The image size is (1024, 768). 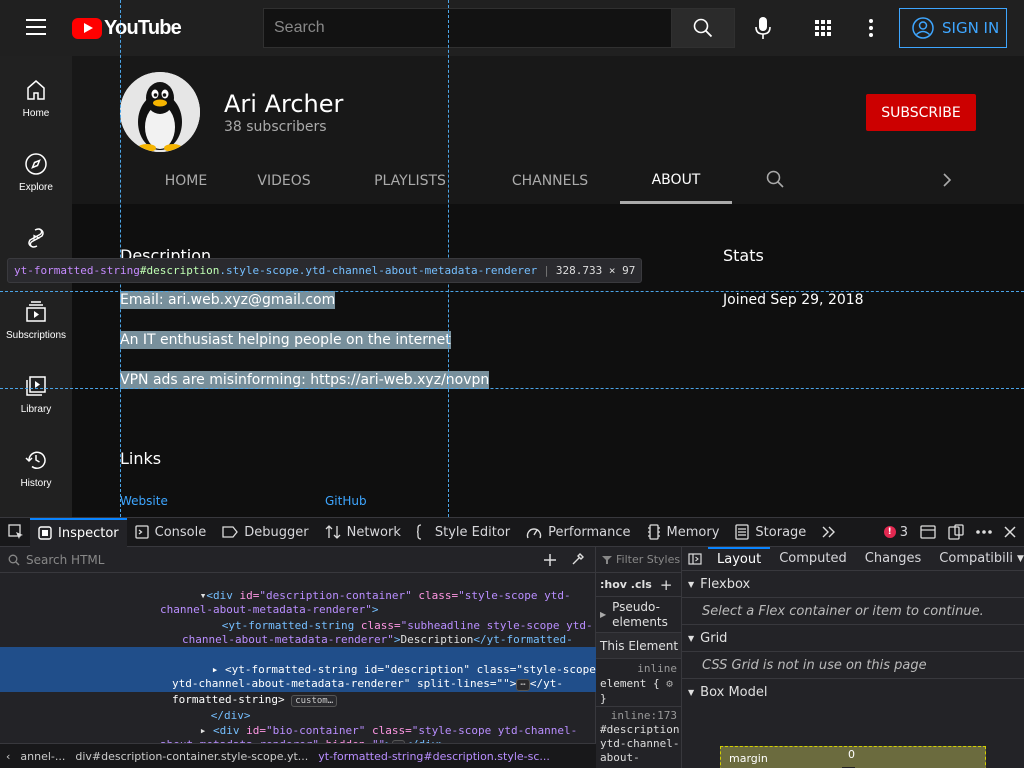 What do you see at coordinates (36, 98) in the screenshot?
I see `guide-item-home: Home` at bounding box center [36, 98].